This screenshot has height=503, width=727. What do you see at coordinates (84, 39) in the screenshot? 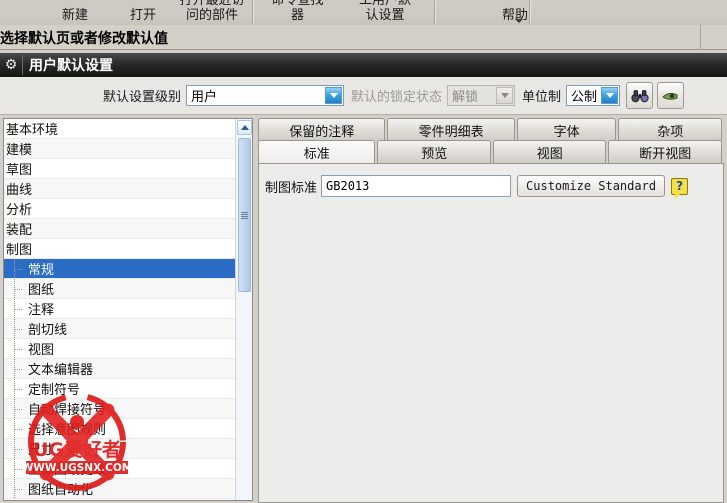
I see `prompt-message: 选择默认页或者修改默认值` at bounding box center [84, 39].